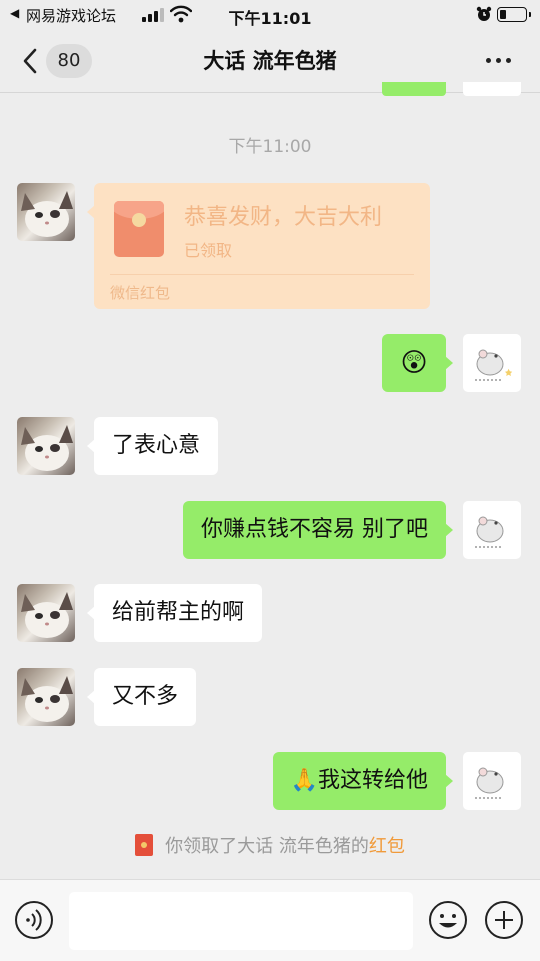 Image resolution: width=540 pixels, height=961 pixels. I want to click on divider, so click(262, 274).